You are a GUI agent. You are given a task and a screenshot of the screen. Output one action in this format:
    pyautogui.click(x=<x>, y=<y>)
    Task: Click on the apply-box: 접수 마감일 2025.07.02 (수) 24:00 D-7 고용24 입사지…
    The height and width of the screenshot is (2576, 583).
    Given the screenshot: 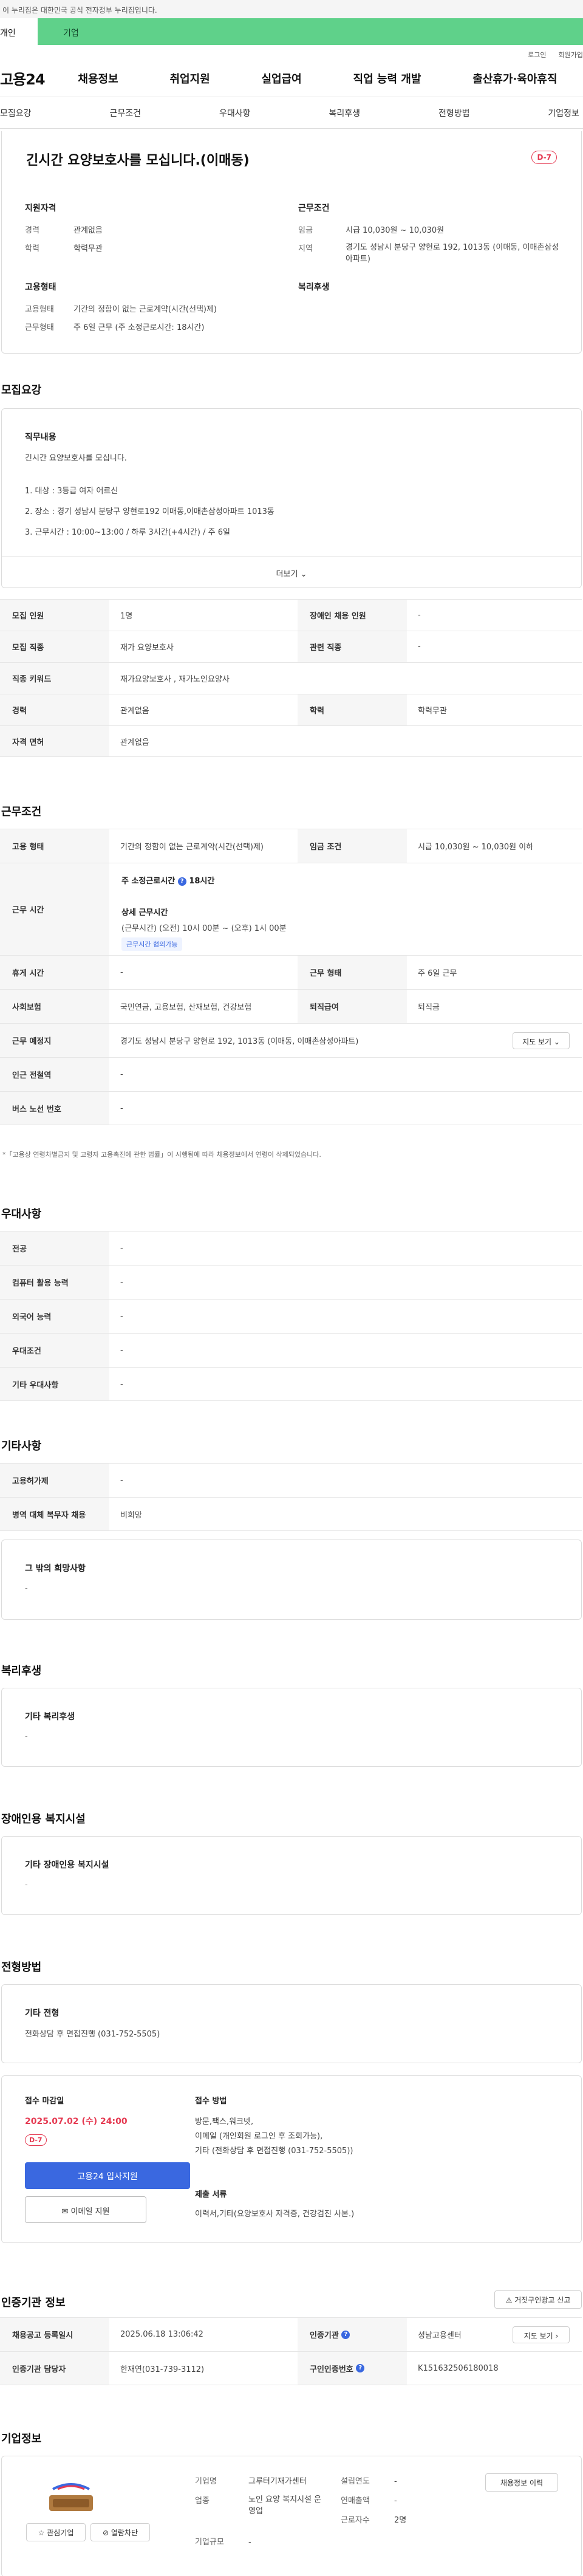 What is the action you would take?
    pyautogui.click(x=291, y=2159)
    